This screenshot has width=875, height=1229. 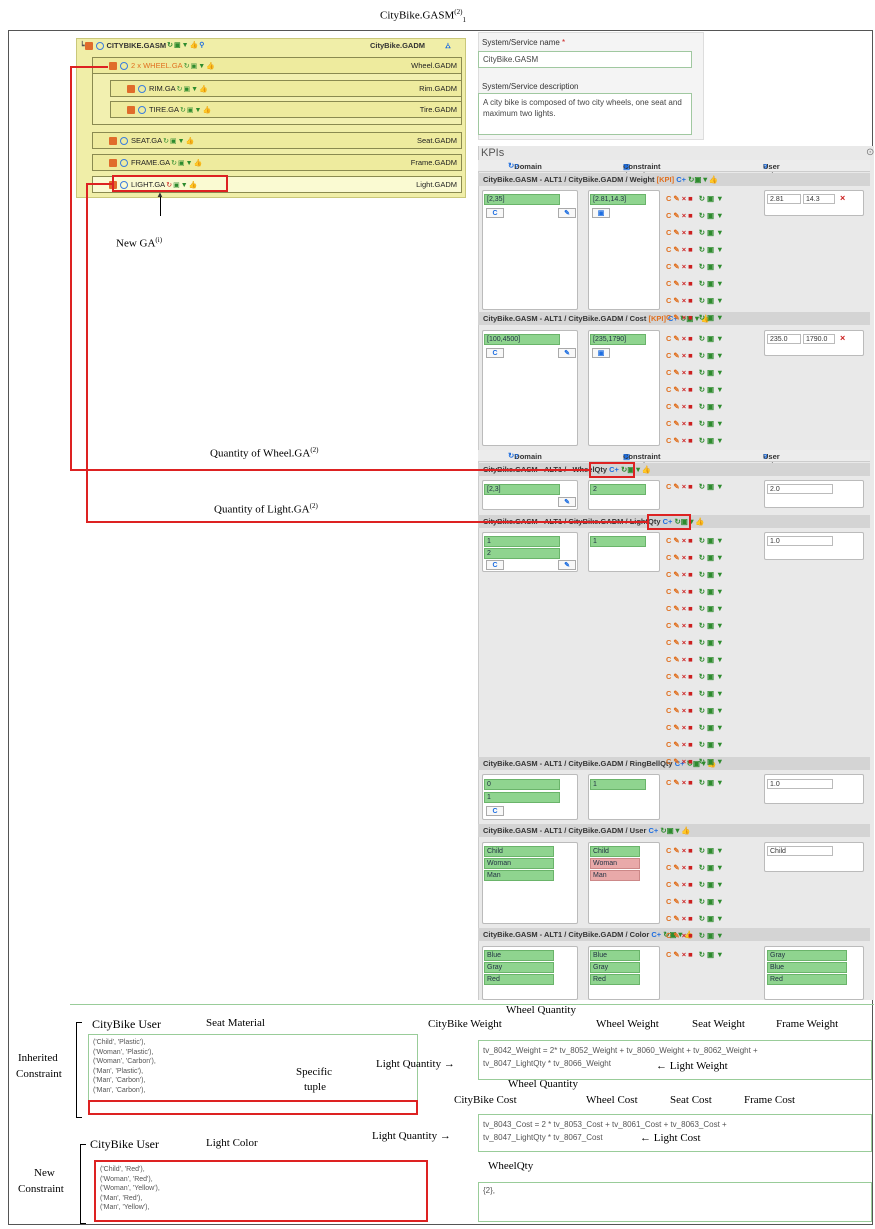 What do you see at coordinates (800, 489) in the screenshot?
I see `wheelqty-user-value: 2.0` at bounding box center [800, 489].